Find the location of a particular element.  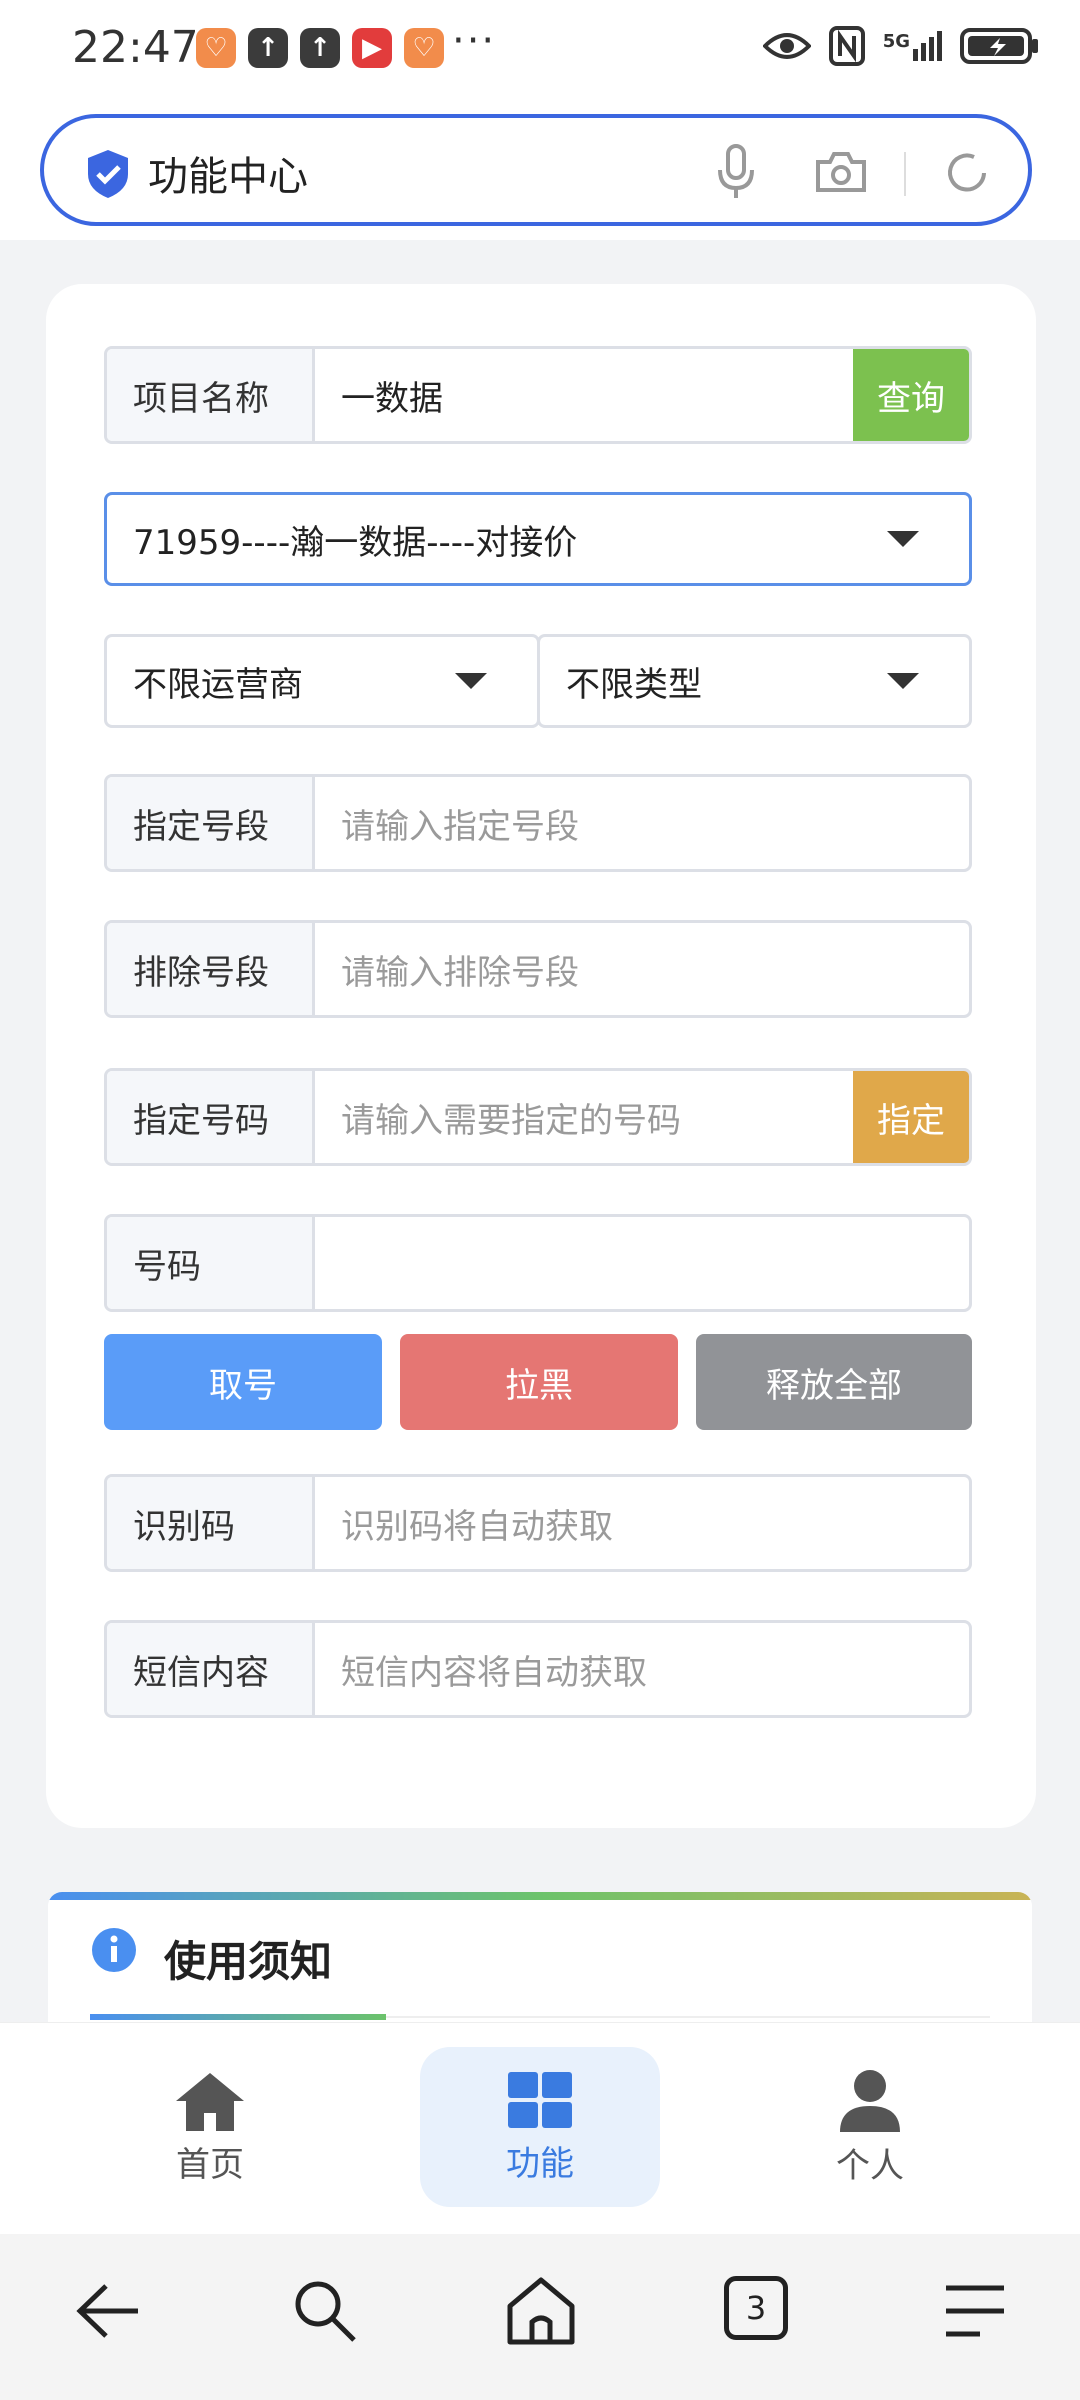

blacklist-button: 拉黑 is located at coordinates (539, 1382).